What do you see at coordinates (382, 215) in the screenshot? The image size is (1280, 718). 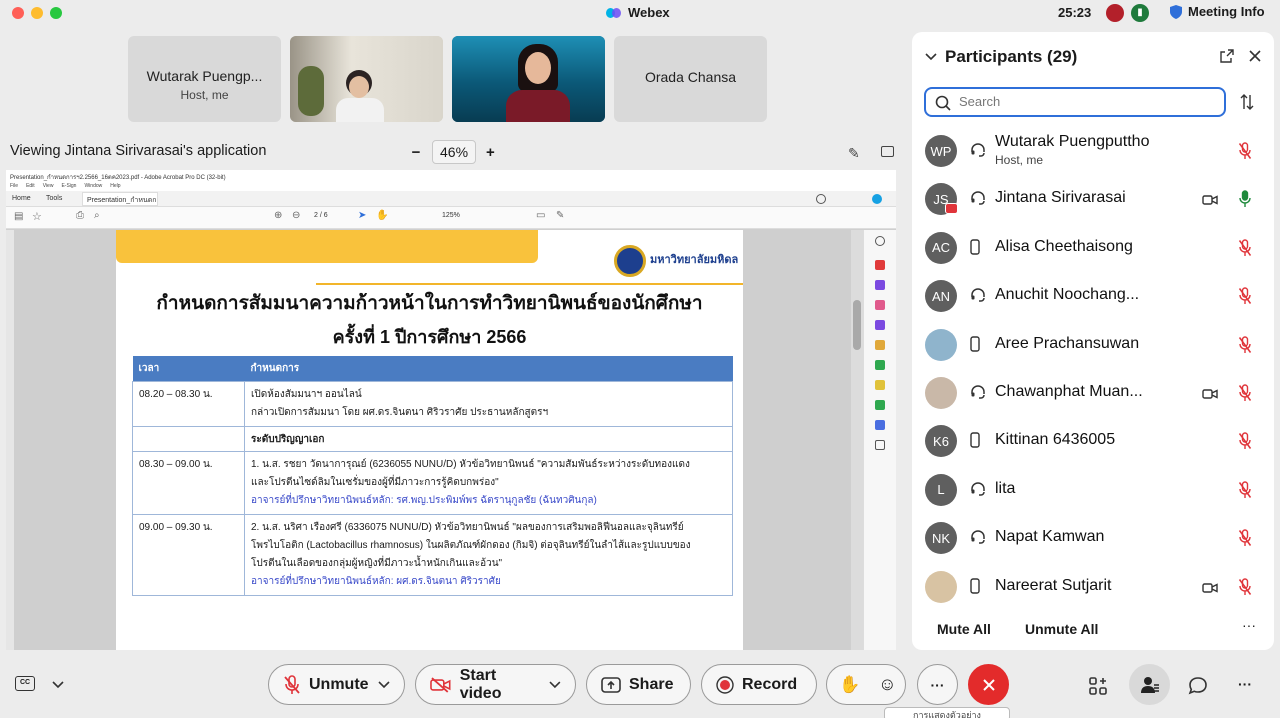 I see `hand-tool-icon: ✋` at bounding box center [382, 215].